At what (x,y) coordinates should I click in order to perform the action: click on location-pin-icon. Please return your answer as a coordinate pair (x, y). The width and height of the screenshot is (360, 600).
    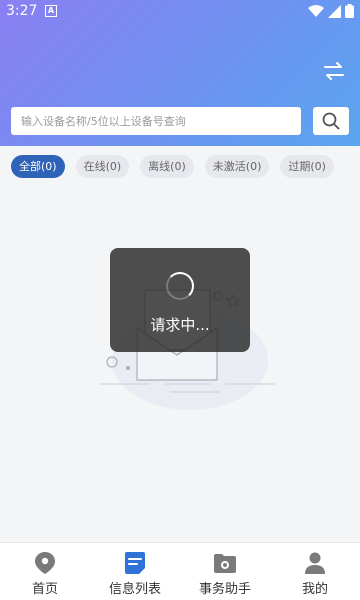
    Looking at the image, I should click on (45, 563).